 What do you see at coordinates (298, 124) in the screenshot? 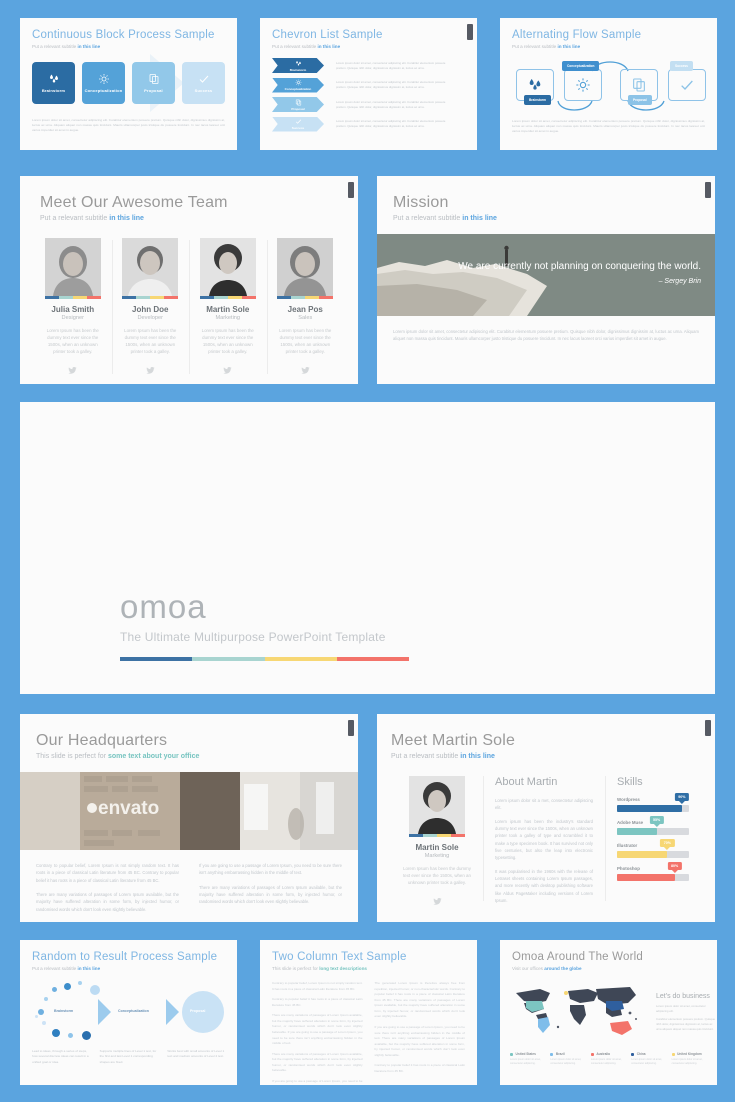
I see `chevron-success: Success` at bounding box center [298, 124].